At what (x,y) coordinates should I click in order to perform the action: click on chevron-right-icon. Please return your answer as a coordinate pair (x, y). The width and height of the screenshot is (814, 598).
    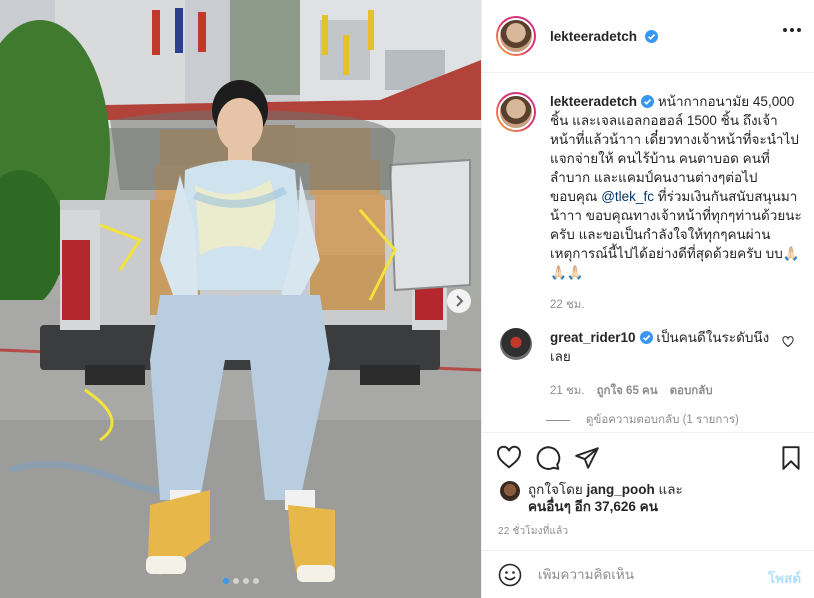
    Looking at the image, I should click on (460, 301).